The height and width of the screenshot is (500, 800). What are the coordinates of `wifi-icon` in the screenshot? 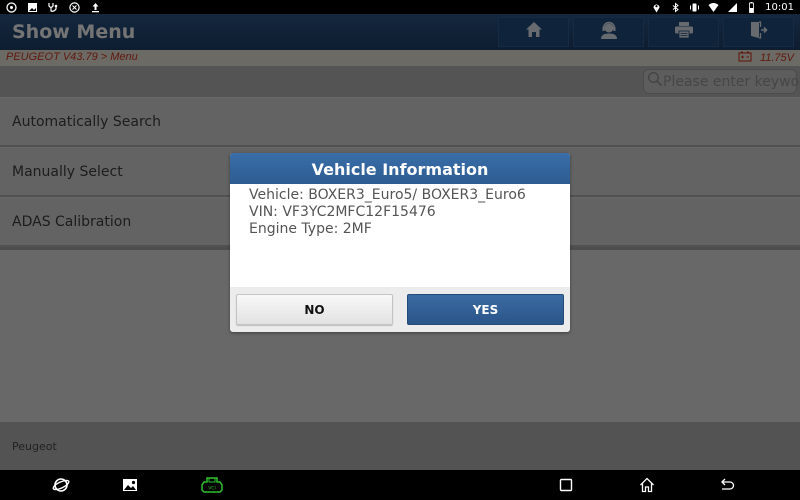 It's located at (713, 7).